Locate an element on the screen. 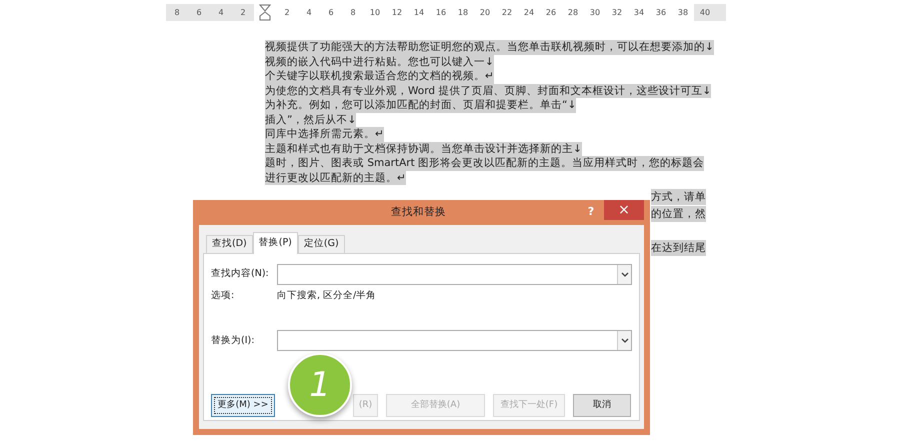 This screenshot has height=443, width=900. dialog-button: 更多(M) >> is located at coordinates (243, 406).